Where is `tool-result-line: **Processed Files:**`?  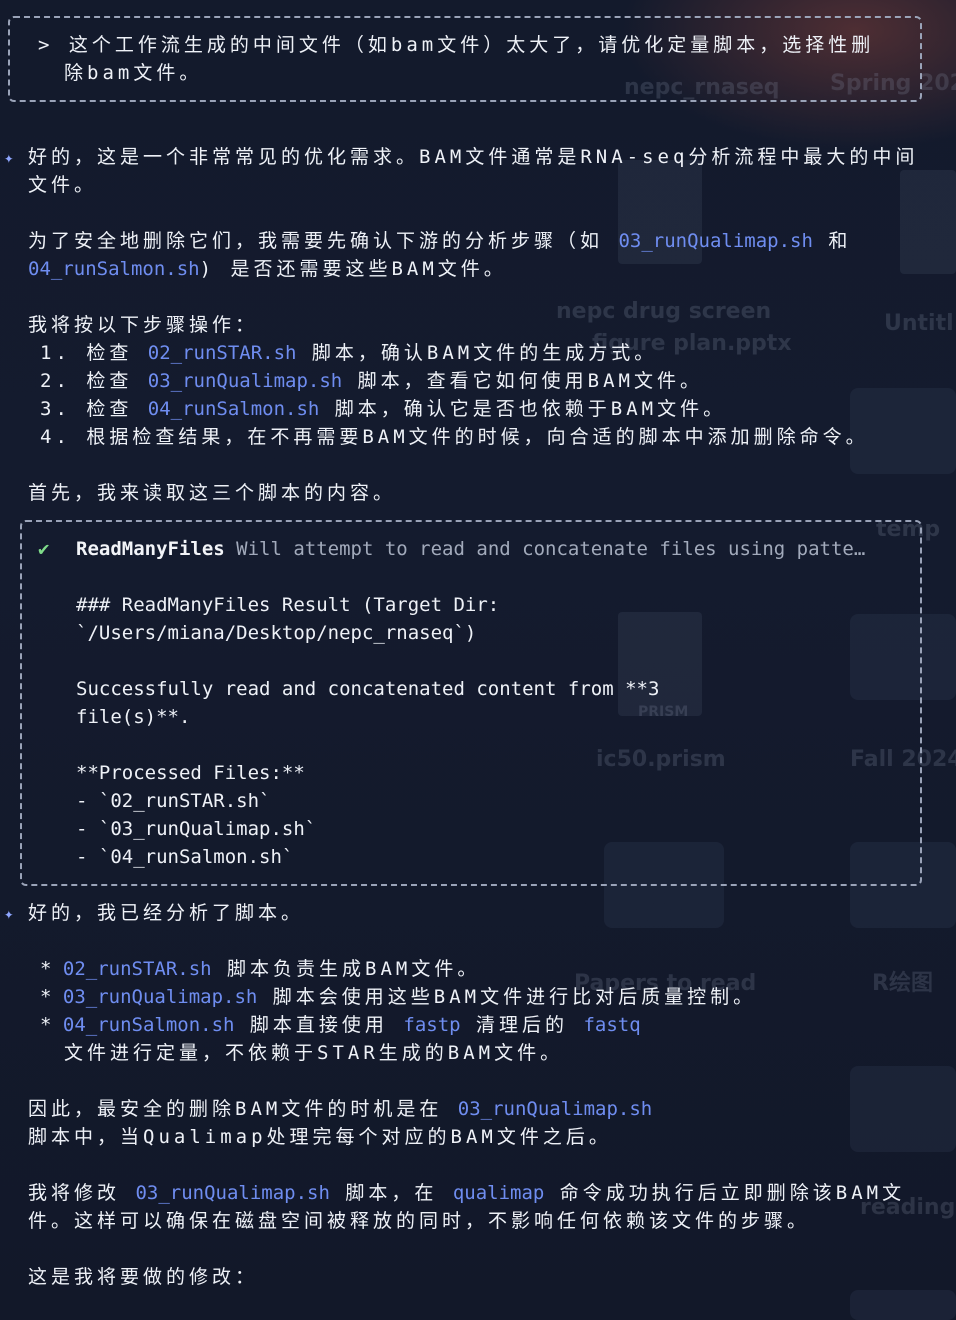
tool-result-line: **Processed Files:** is located at coordinates (190, 773).